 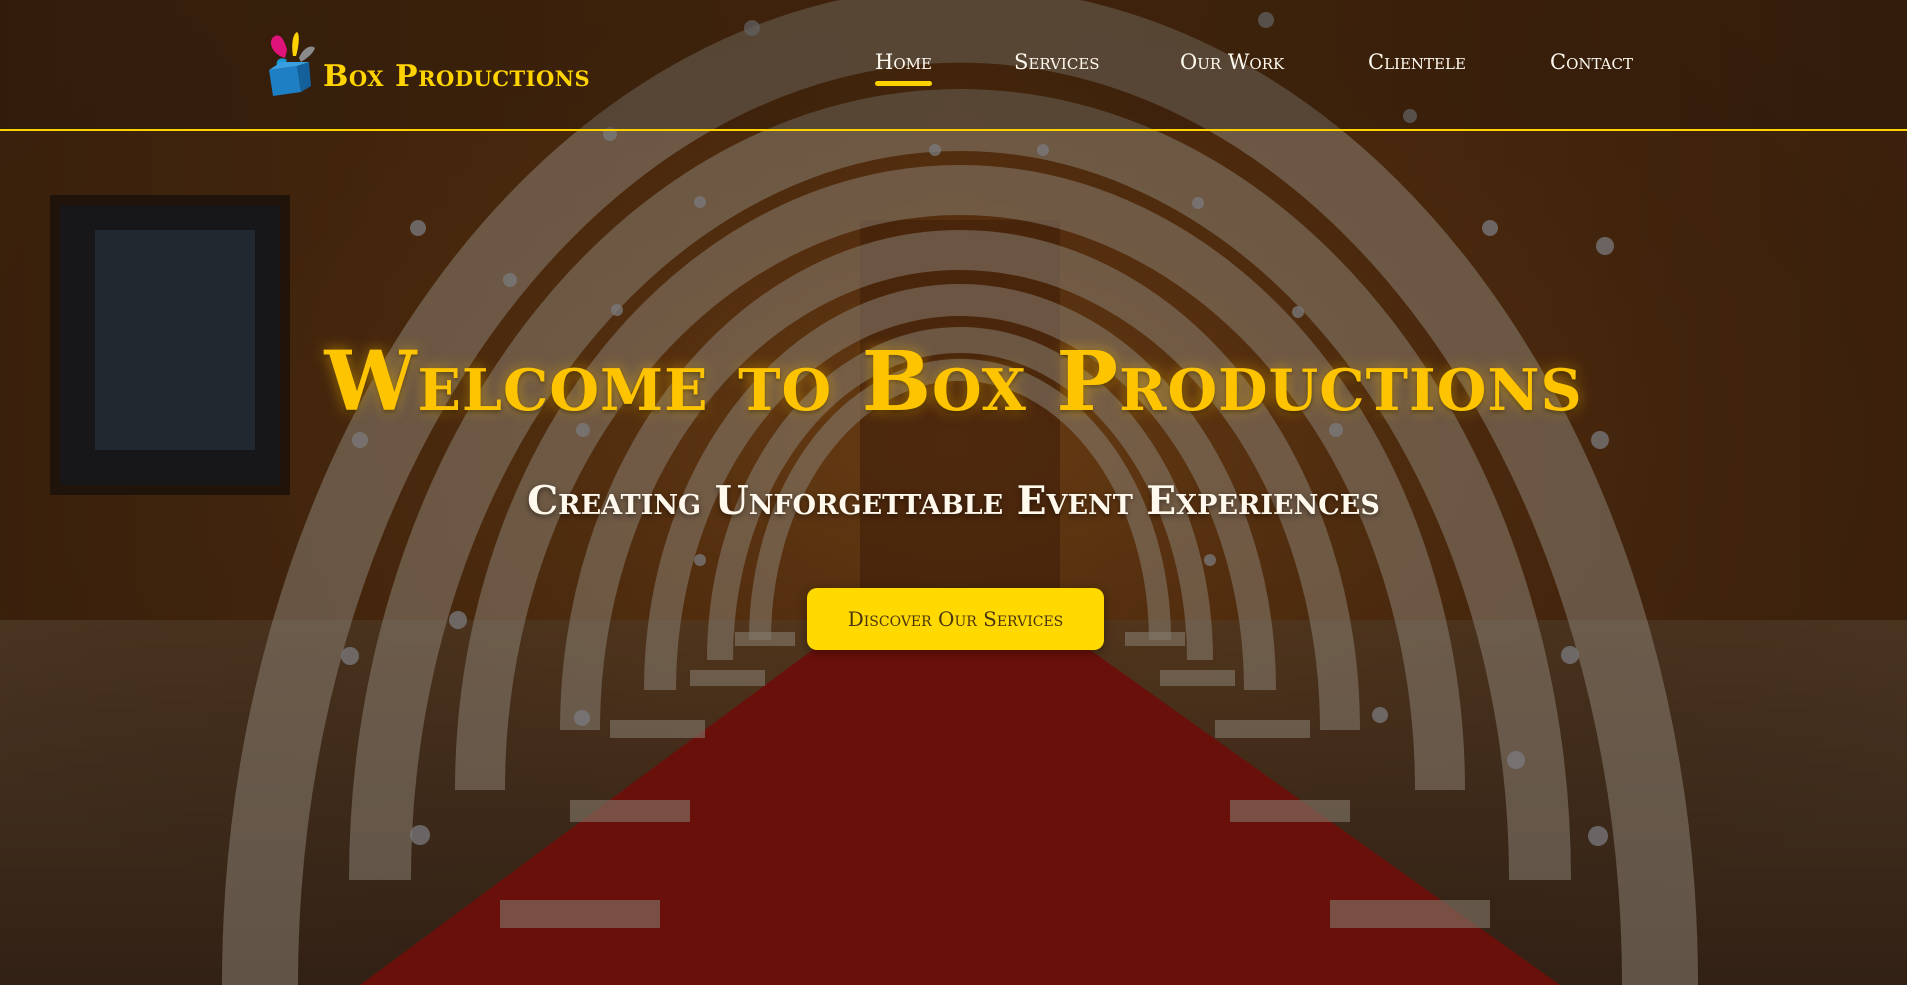 What do you see at coordinates (953, 501) in the screenshot?
I see `hero-subtitle: Creating Unforgettable Event Experiences` at bounding box center [953, 501].